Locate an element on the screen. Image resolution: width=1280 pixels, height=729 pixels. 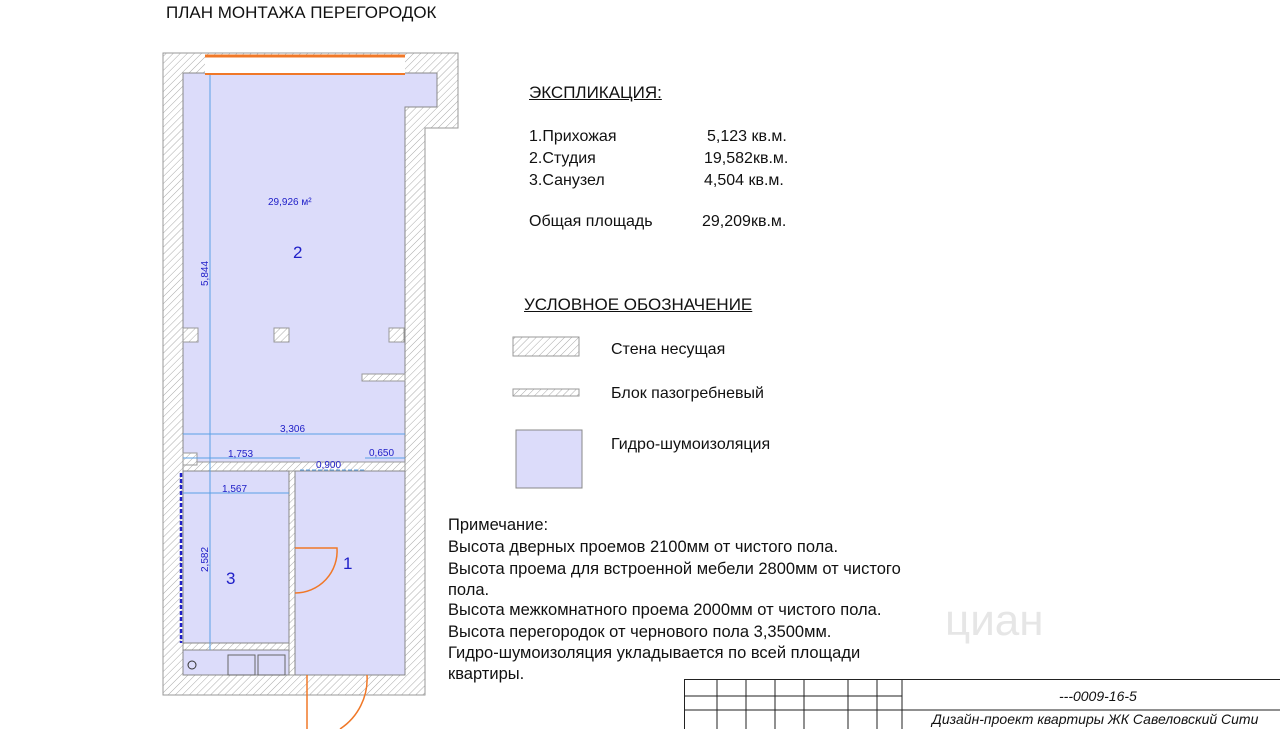
load-bearing-wall-swatch is located at coordinates (546, 346).